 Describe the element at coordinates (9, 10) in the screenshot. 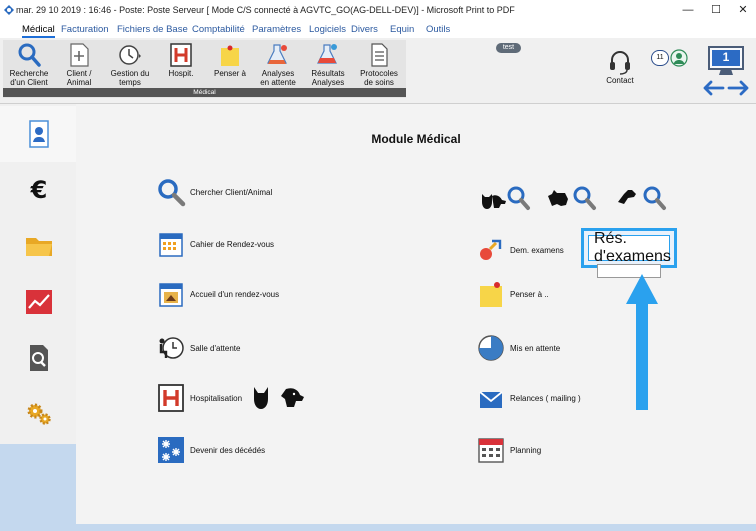

I see `app-logo-icon` at that location.